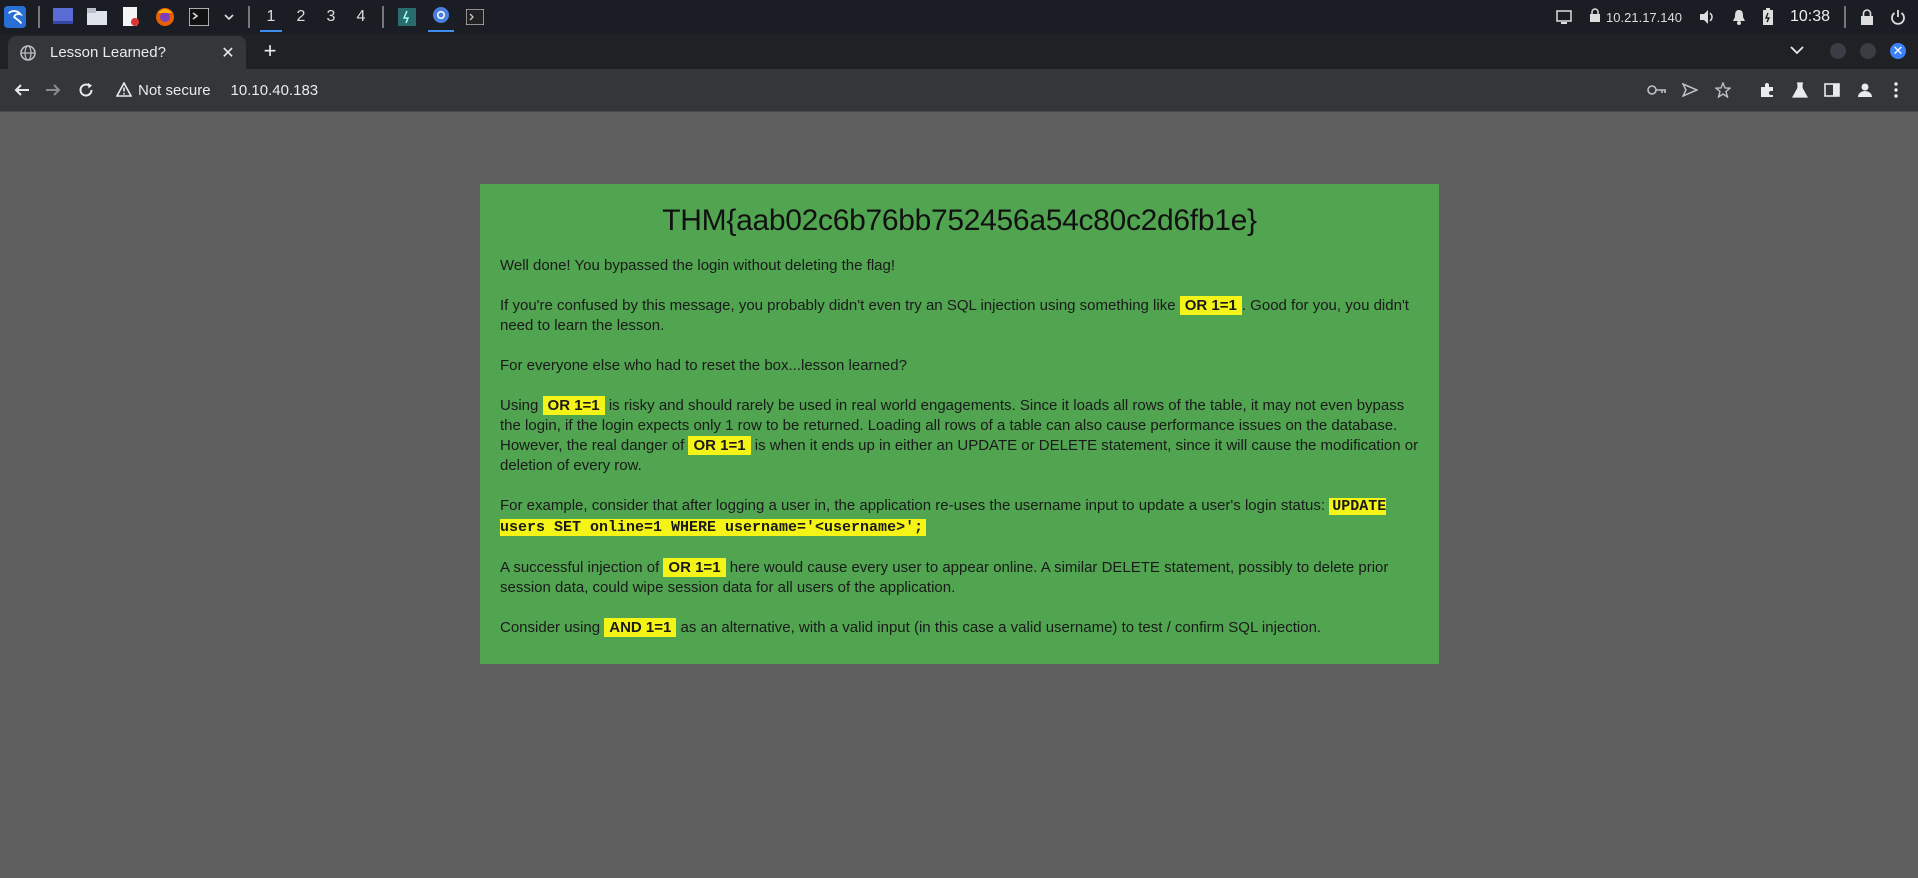 The height and width of the screenshot is (878, 1918). What do you see at coordinates (552, 627) in the screenshot?
I see `text: Consider using` at bounding box center [552, 627].